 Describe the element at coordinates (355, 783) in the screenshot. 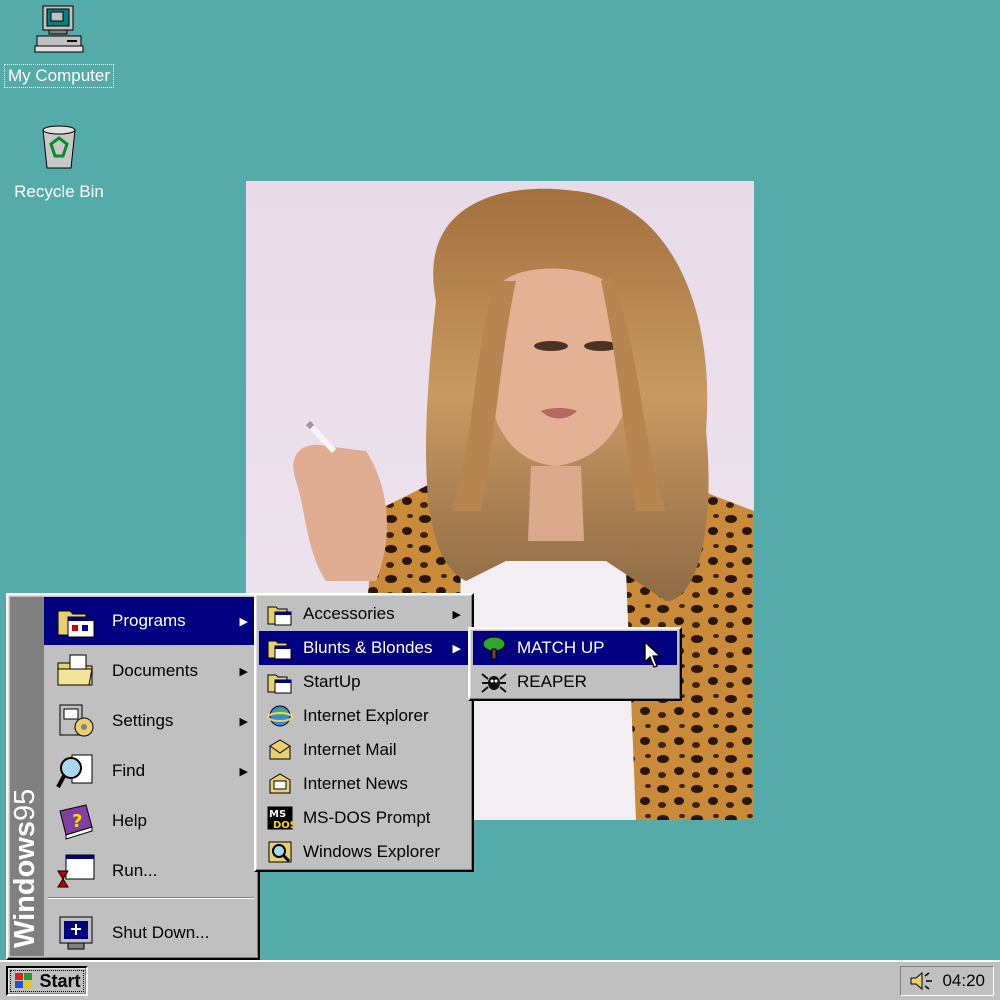

I see `programs-item-label: Internet News` at that location.